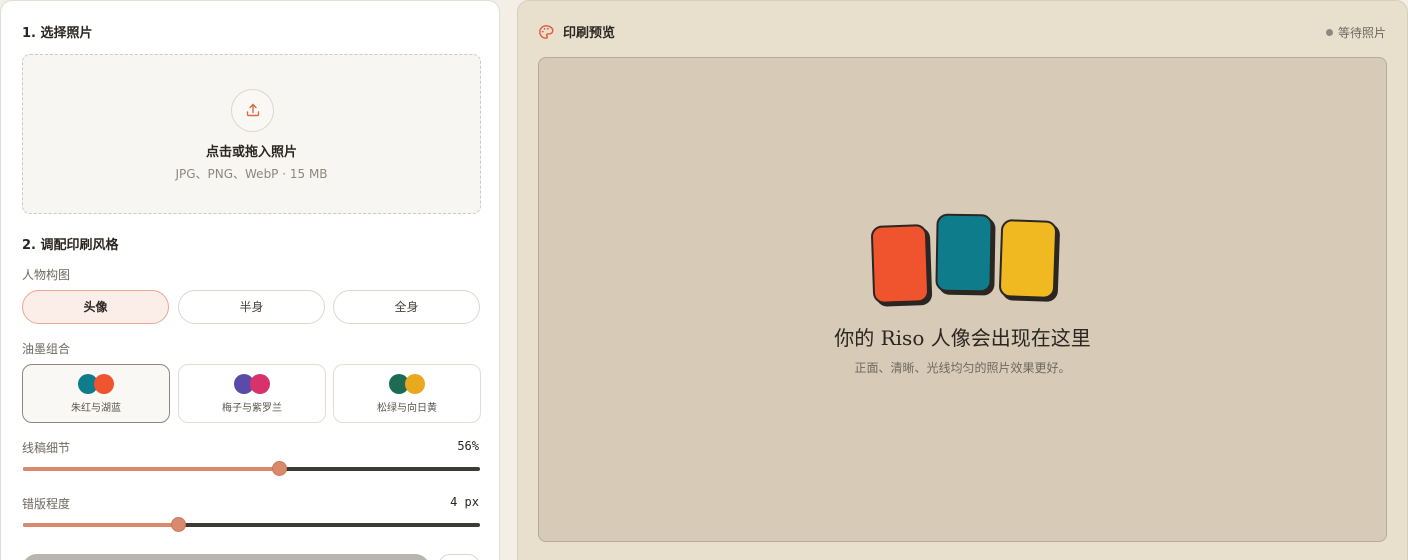 The height and width of the screenshot is (560, 1408). What do you see at coordinates (226, 557) in the screenshot?
I see `generate-button` at bounding box center [226, 557].